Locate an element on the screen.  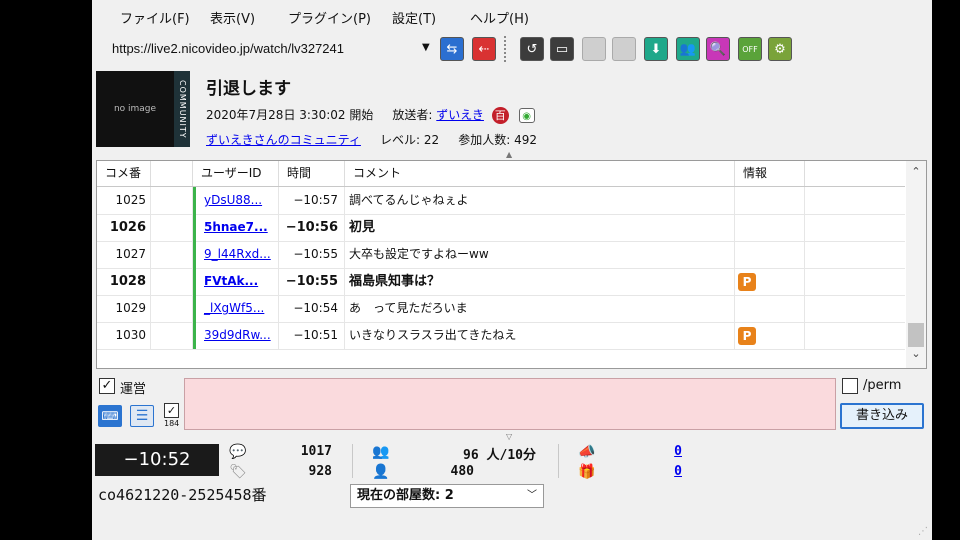
off-toggle-icon: OFF is located at coordinates (750, 49).